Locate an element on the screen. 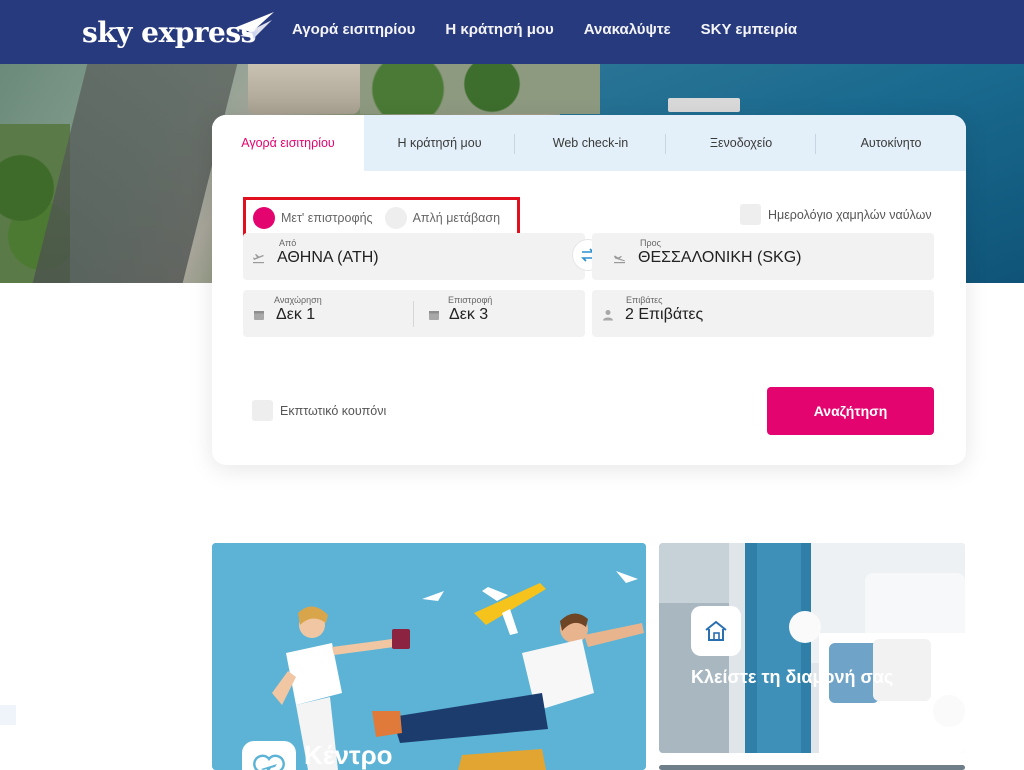  departure-label: Αναχώρηση is located at coordinates (298, 300).